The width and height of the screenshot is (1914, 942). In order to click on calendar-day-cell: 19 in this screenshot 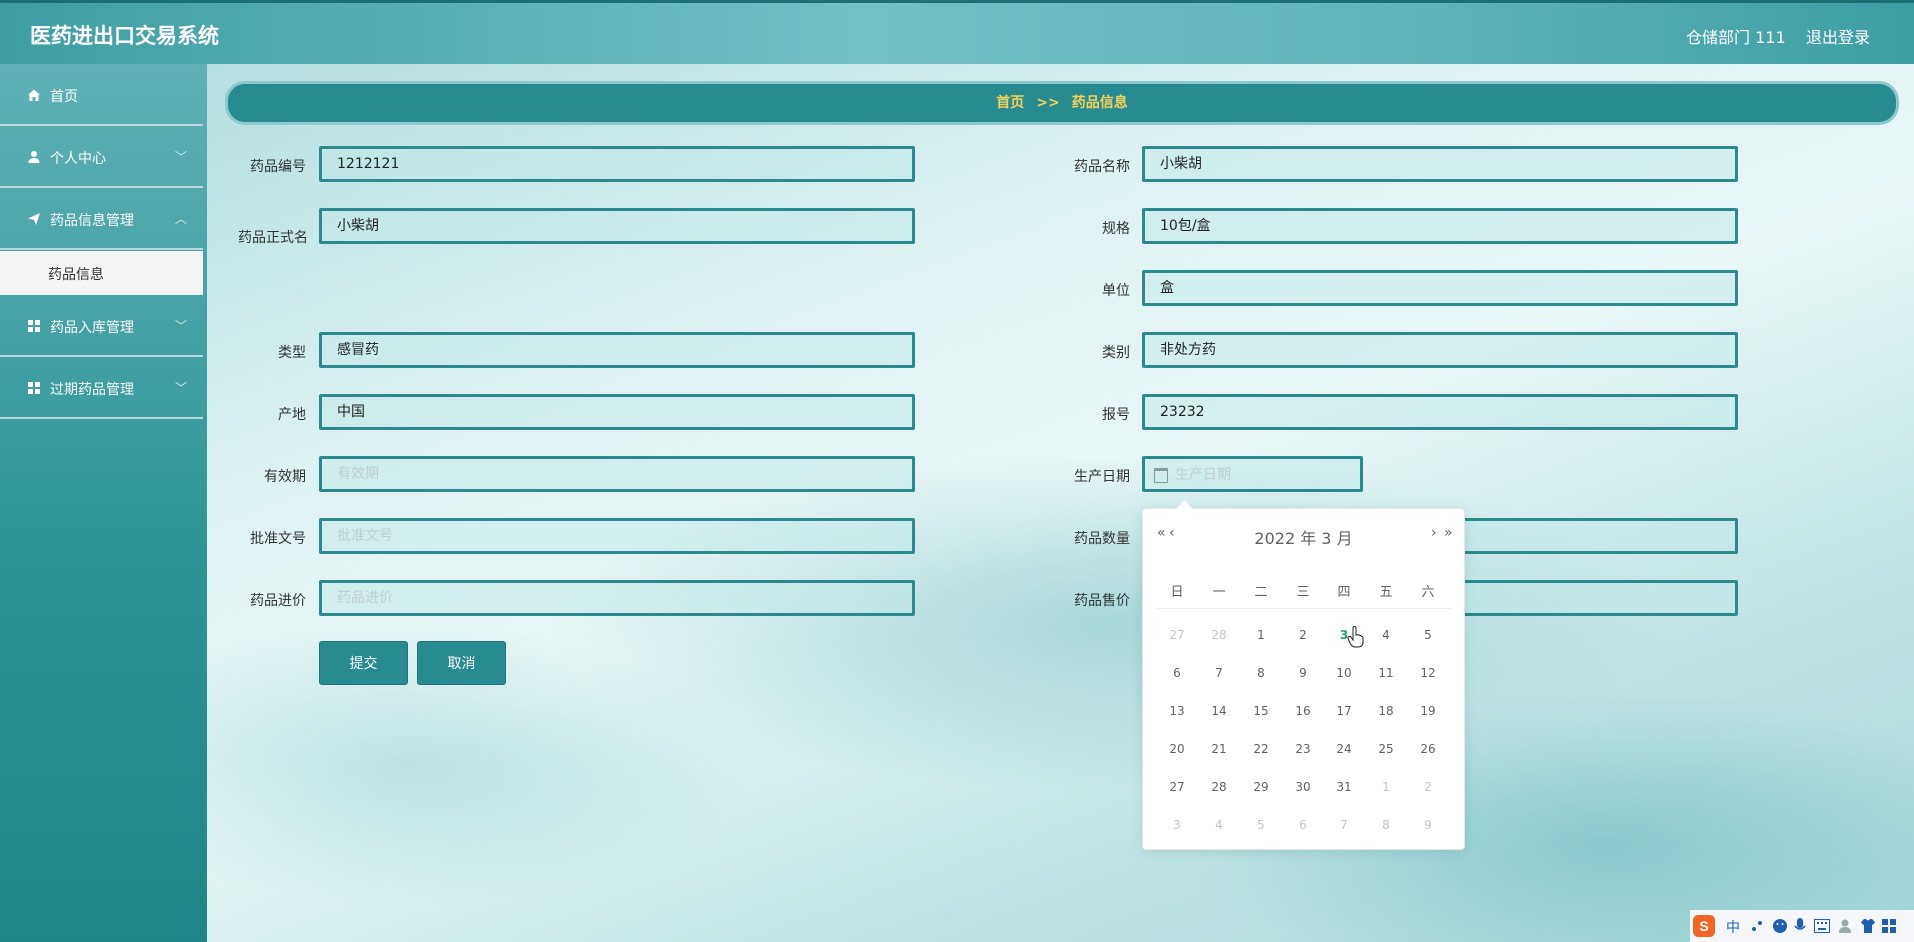, I will do `click(1428, 711)`.